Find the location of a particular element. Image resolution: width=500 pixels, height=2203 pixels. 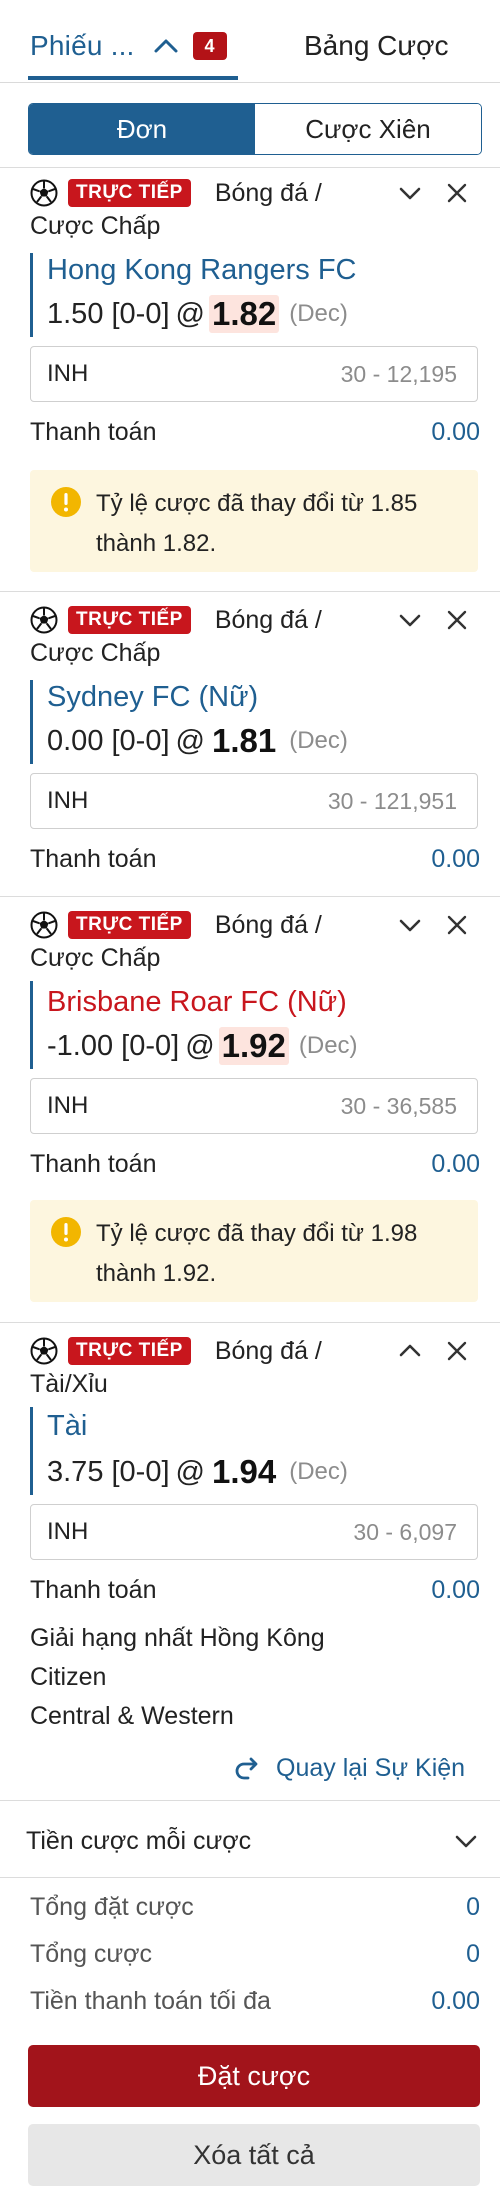

selection-name: Sydney FC (Nữ) is located at coordinates (153, 697).